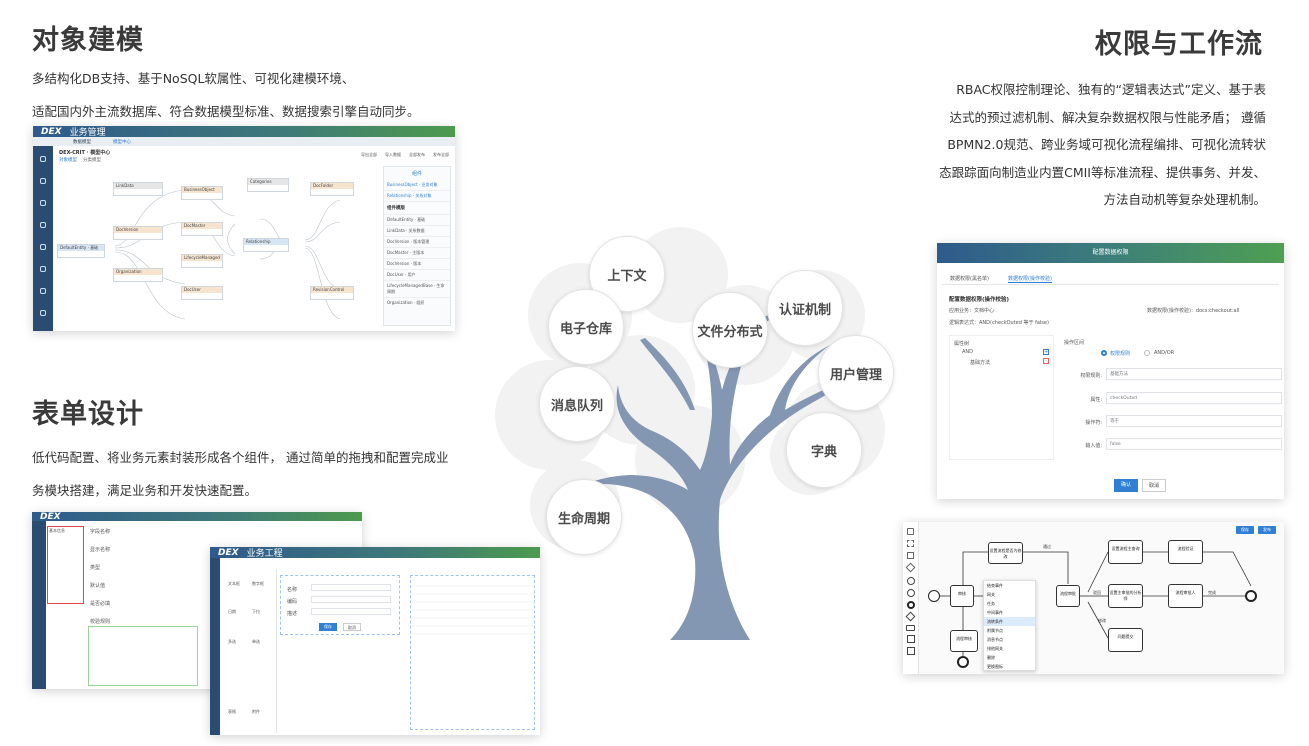 The height and width of the screenshot is (746, 1309). Describe the element at coordinates (1009, 657) in the screenshot. I see `menu-item-9: 删除` at that location.